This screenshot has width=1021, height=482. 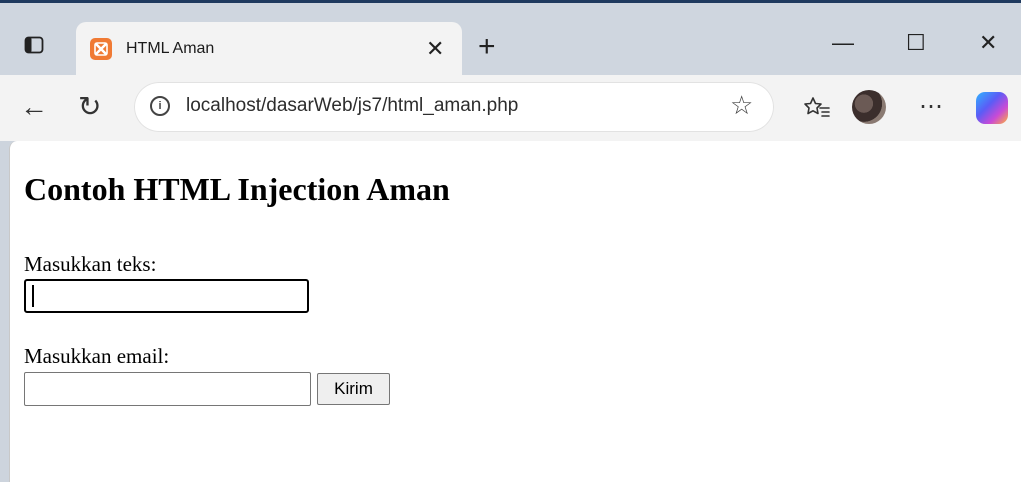 What do you see at coordinates (90, 264) in the screenshot?
I see `text-label: Masukkan teks:` at bounding box center [90, 264].